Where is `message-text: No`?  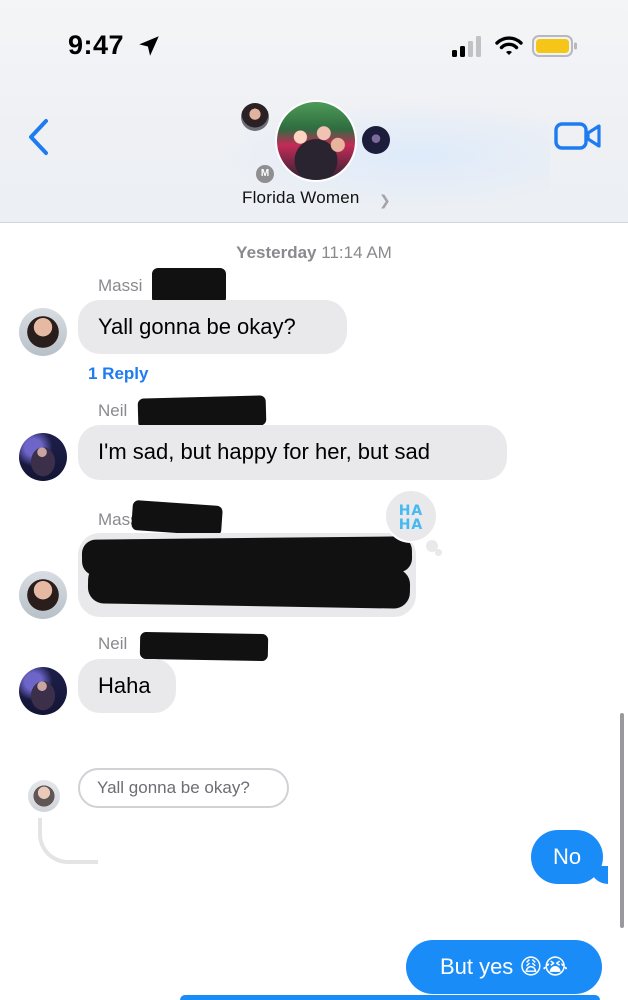 message-text: No is located at coordinates (567, 856).